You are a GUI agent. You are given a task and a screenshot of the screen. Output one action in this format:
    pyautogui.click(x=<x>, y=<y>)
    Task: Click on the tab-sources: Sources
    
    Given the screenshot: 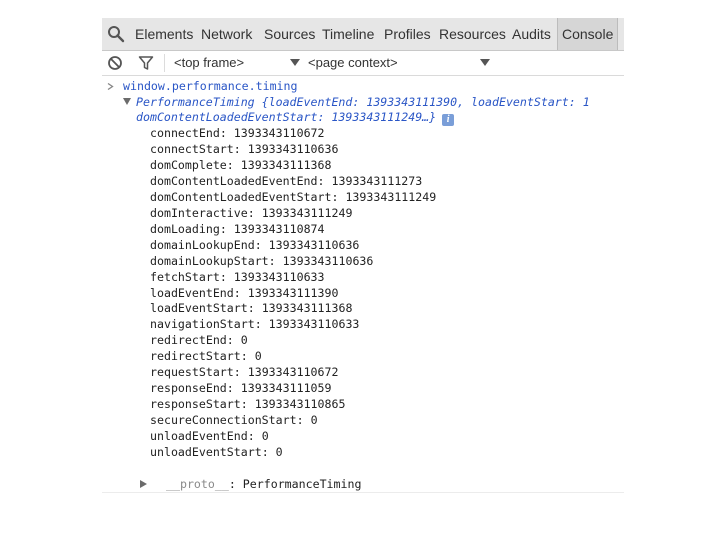 What is the action you would take?
    pyautogui.click(x=289, y=34)
    